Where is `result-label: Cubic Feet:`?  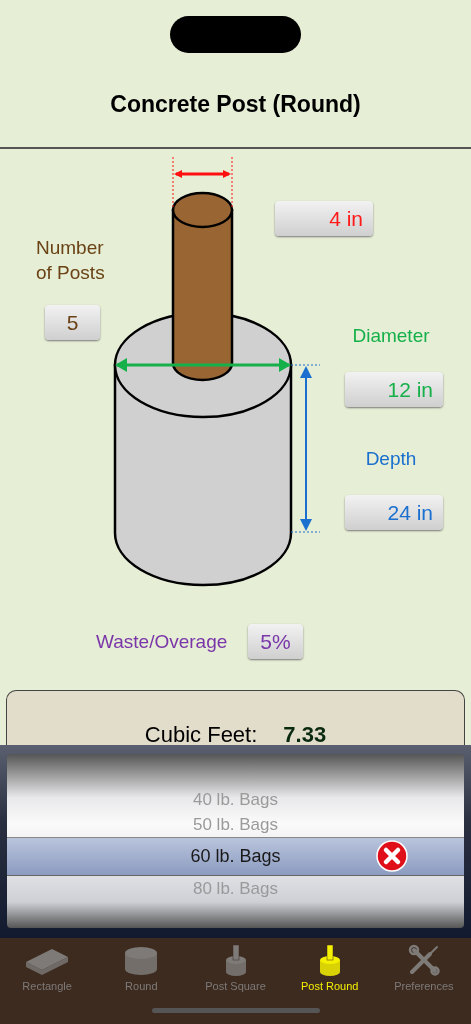
result-label: Cubic Feet: is located at coordinates (201, 734).